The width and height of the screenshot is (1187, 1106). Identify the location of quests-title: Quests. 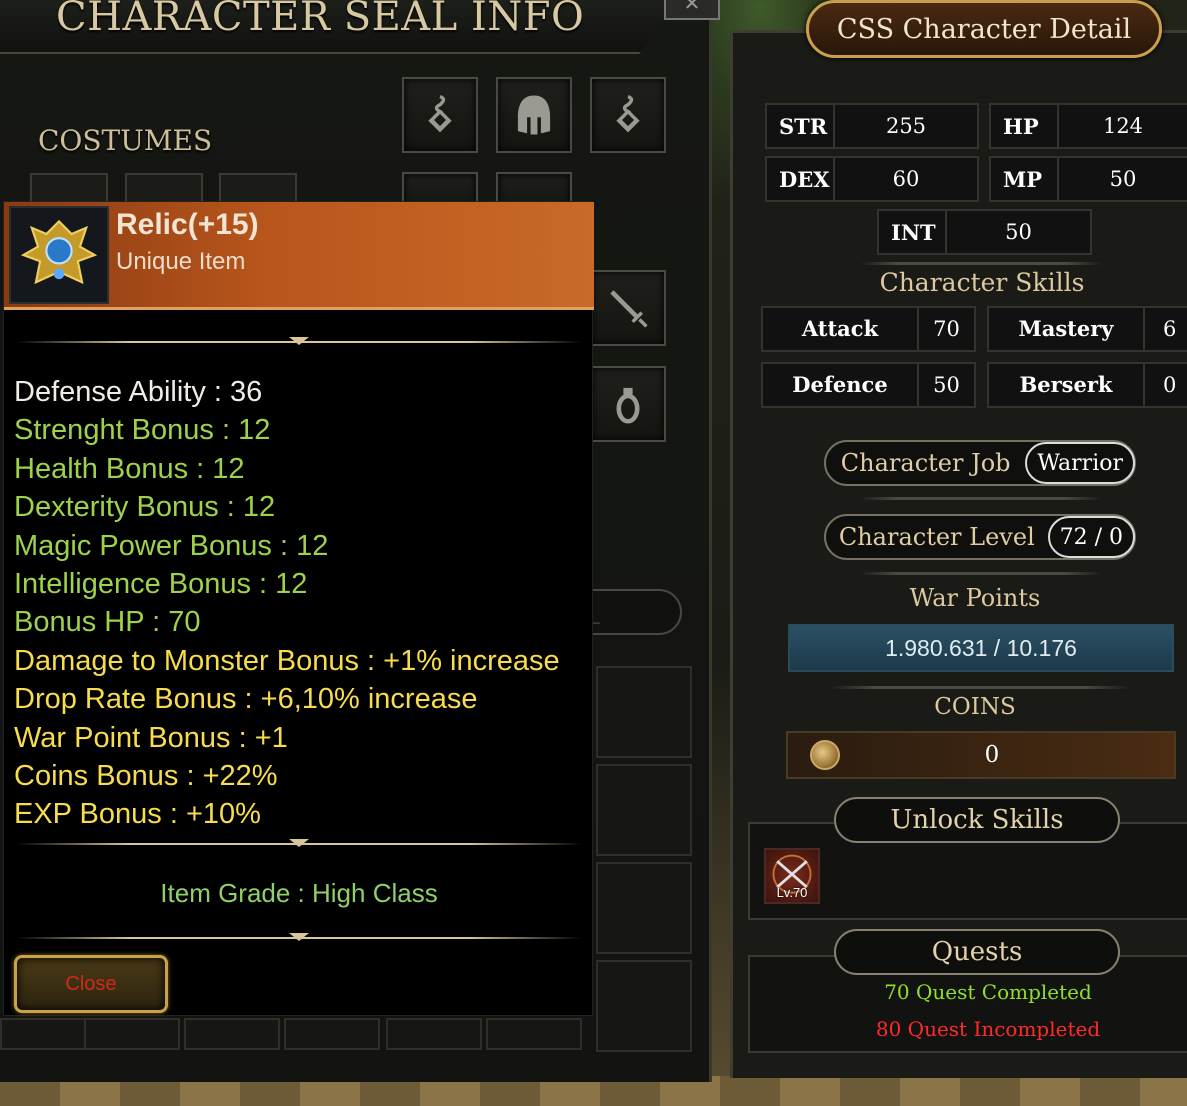
(977, 952).